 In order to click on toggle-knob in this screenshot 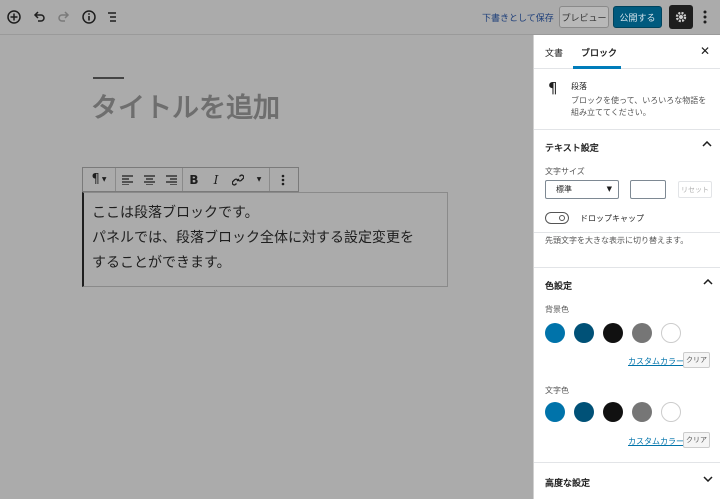, I will do `click(562, 218)`.